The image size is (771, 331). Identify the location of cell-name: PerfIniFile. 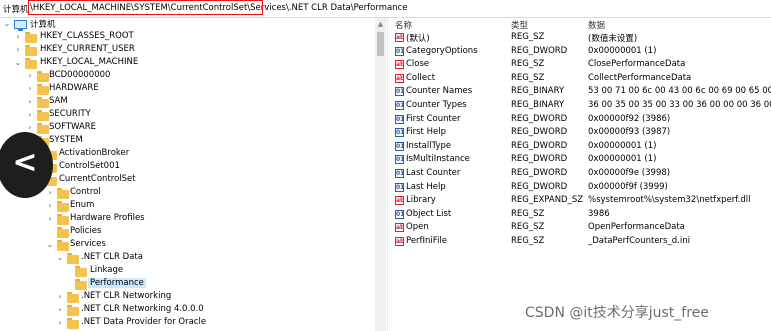
(427, 241).